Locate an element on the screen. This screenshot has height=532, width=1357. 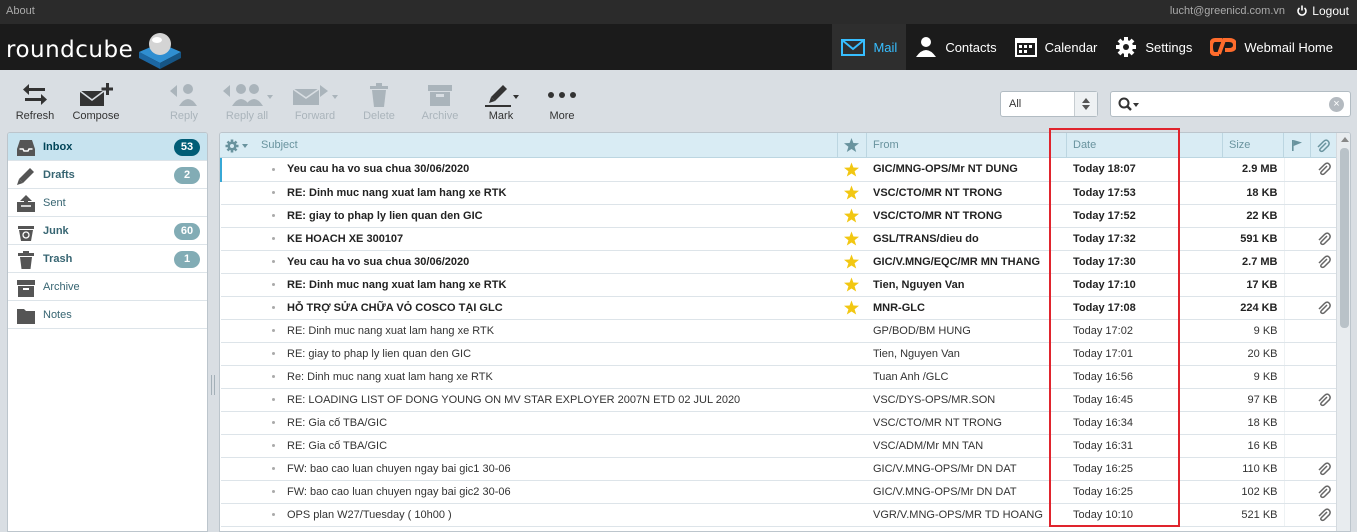
message-subject: RE: Gia cố TBA/GIC is located at coordinates (559, 423).